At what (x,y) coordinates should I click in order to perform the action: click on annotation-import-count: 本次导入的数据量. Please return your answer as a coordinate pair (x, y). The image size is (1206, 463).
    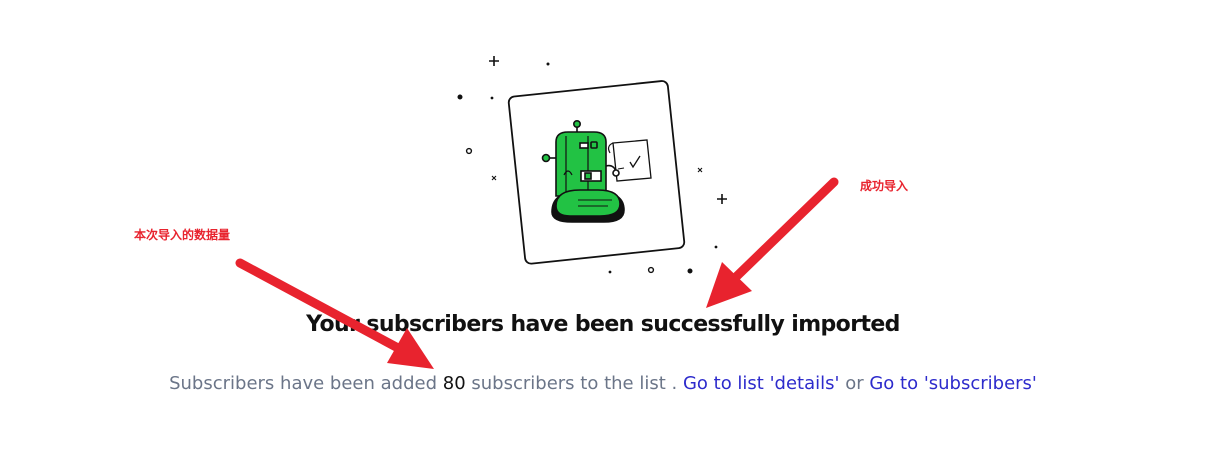
    Looking at the image, I should click on (182, 235).